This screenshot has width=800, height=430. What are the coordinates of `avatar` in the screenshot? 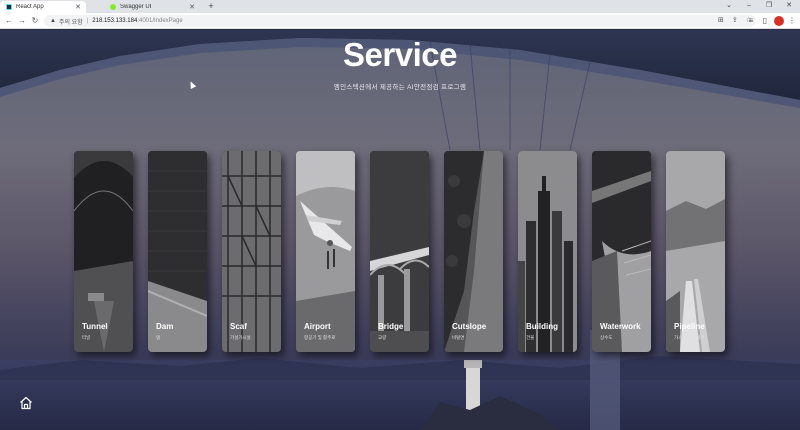 It's located at (779, 21).